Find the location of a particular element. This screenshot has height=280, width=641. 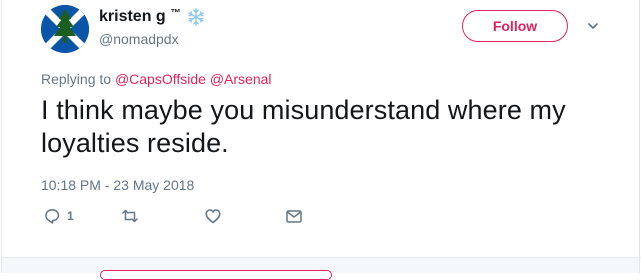

retweet-icon is located at coordinates (130, 216).